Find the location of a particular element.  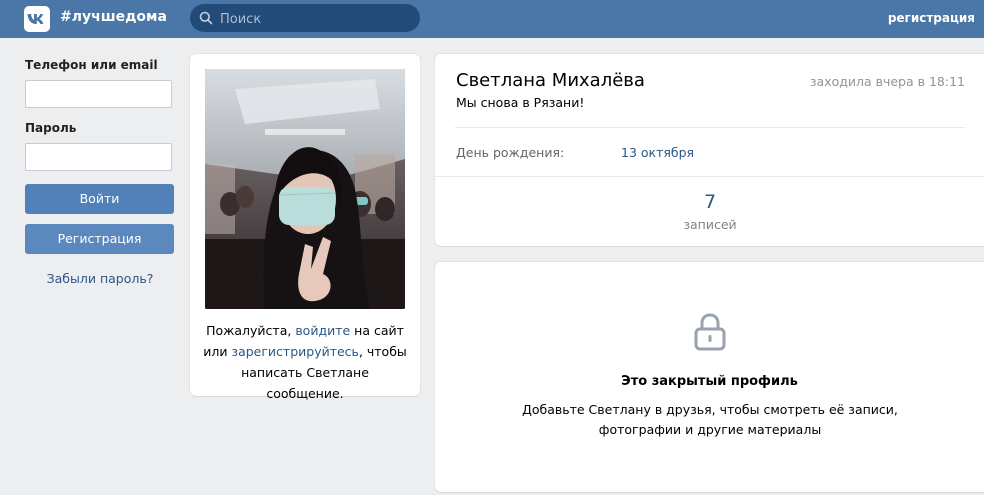

search-box is located at coordinates (305, 18).